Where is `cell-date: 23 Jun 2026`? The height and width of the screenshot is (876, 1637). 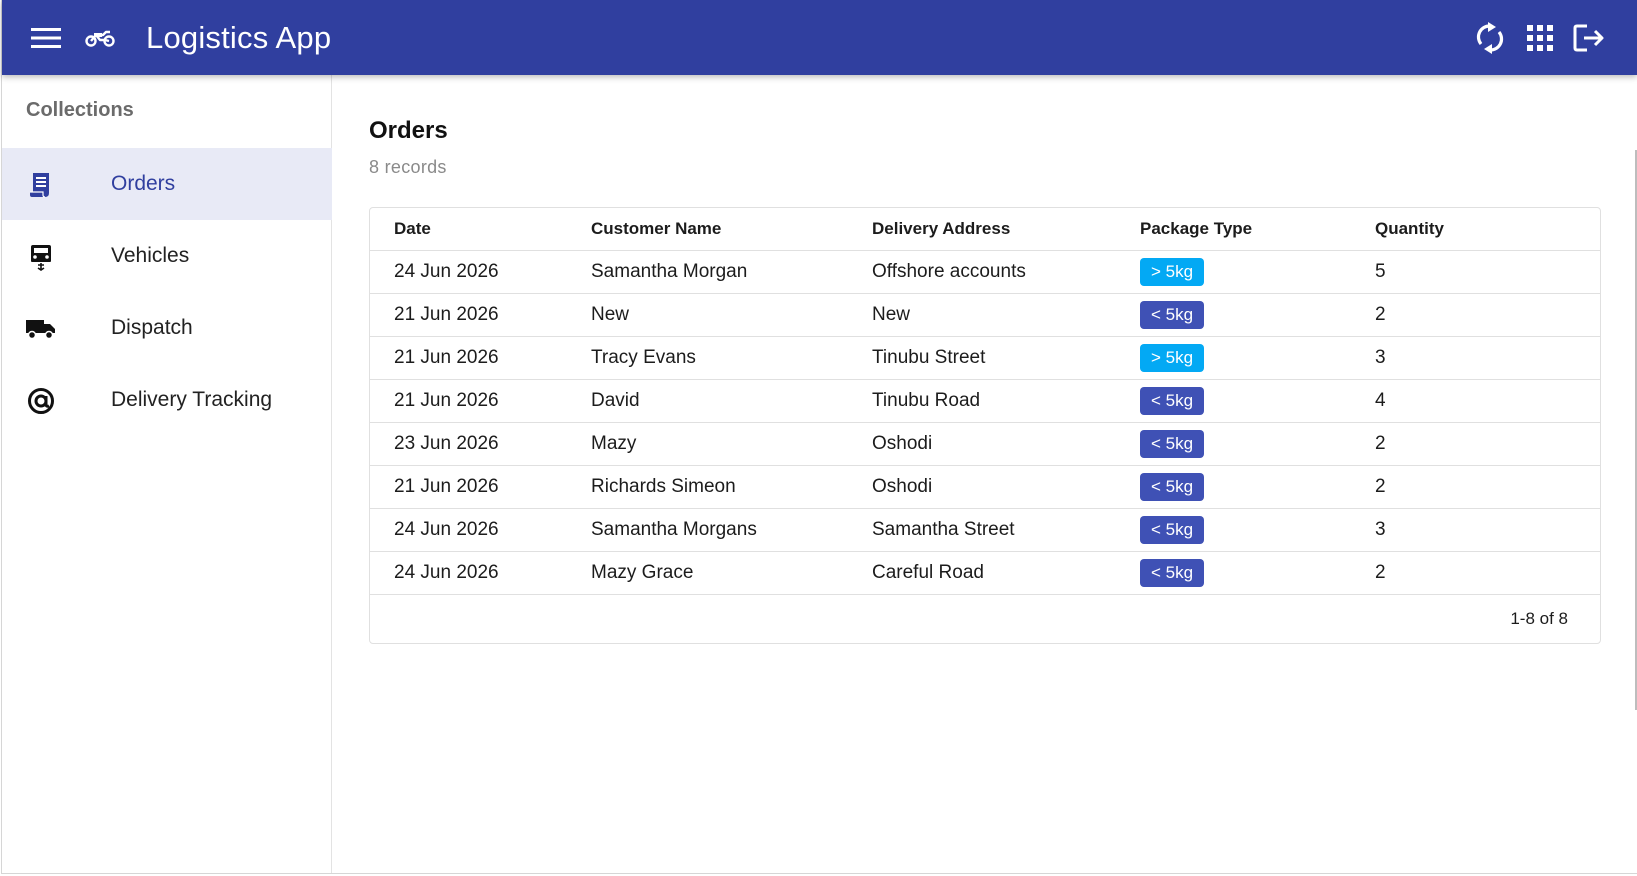 cell-date: 23 Jun 2026 is located at coordinates (468, 444).